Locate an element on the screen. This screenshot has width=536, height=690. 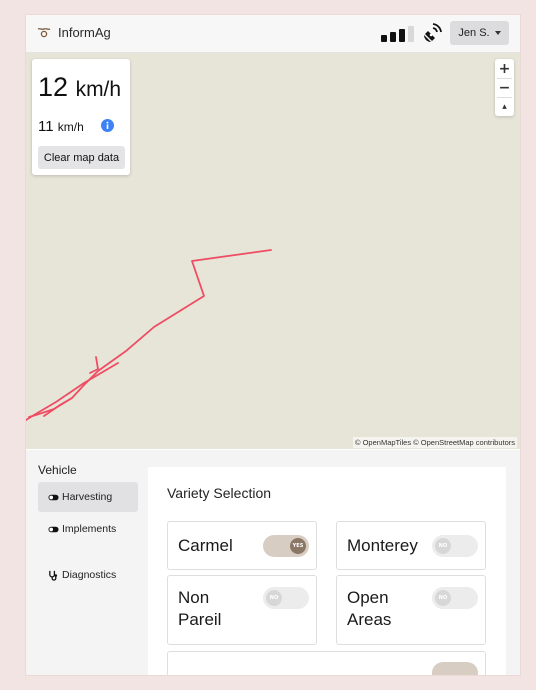
variety-label-line2: Pareil is located at coordinates (200, 619).